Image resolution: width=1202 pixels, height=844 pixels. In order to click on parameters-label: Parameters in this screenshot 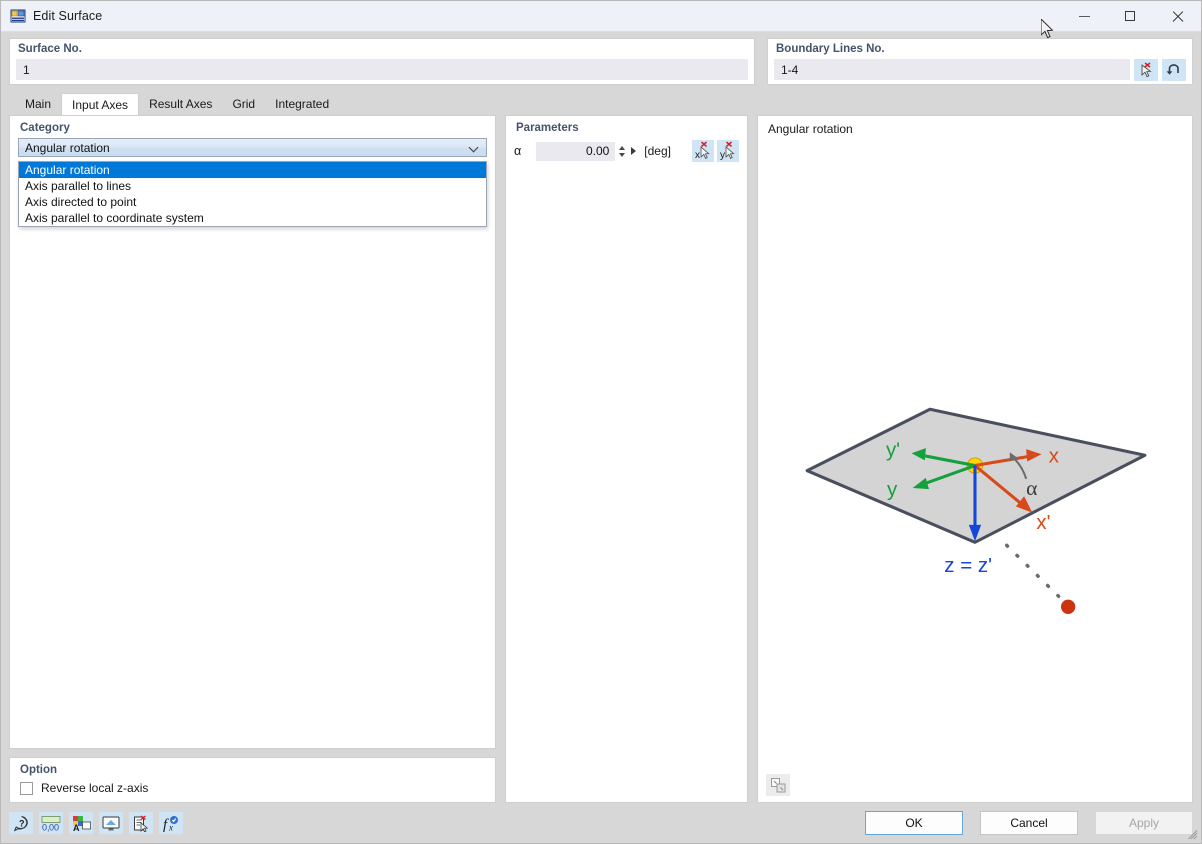, I will do `click(547, 128)`.